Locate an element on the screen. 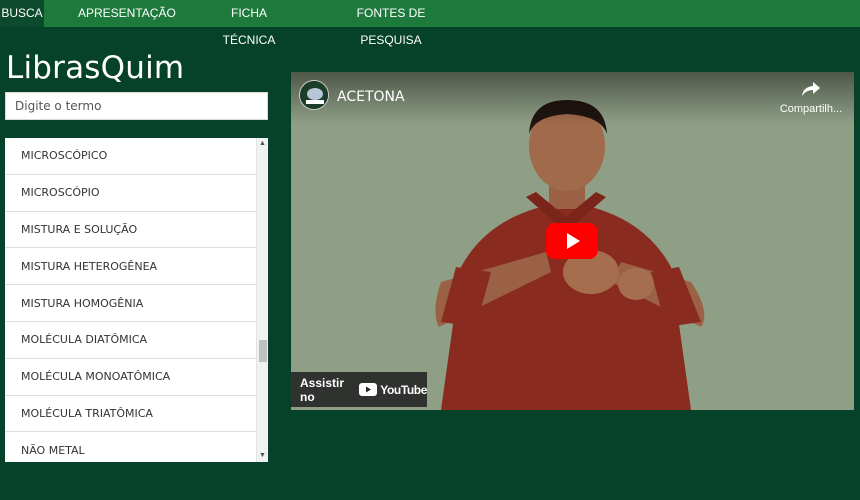 This screenshot has height=500, width=860. watch-on-youtube-button: Assistir no YouTube is located at coordinates (359, 389).